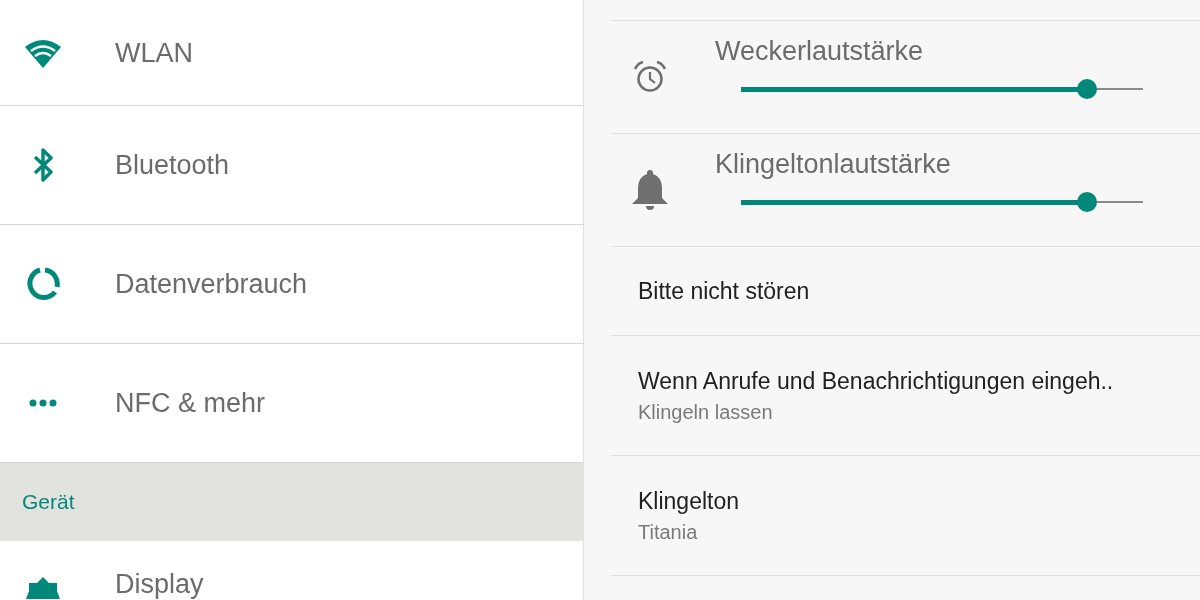  Describe the element at coordinates (159, 584) in the screenshot. I see `settings-label: Display` at that location.